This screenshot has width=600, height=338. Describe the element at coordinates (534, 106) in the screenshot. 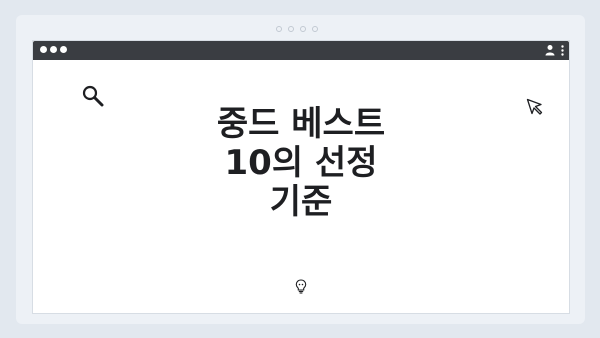

I see `cursor-arrow-icon` at that location.